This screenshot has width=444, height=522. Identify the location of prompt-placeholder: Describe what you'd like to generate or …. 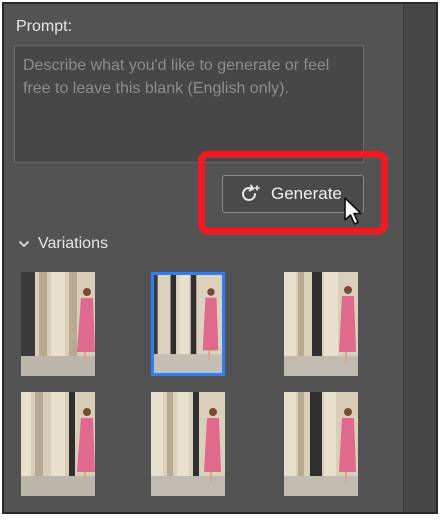
(176, 77).